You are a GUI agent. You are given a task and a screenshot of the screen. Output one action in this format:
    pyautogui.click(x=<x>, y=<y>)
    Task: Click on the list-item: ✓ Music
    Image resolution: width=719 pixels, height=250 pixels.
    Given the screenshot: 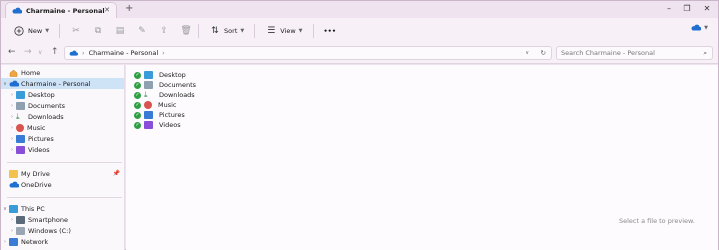 What is the action you would take?
    pyautogui.click(x=155, y=105)
    